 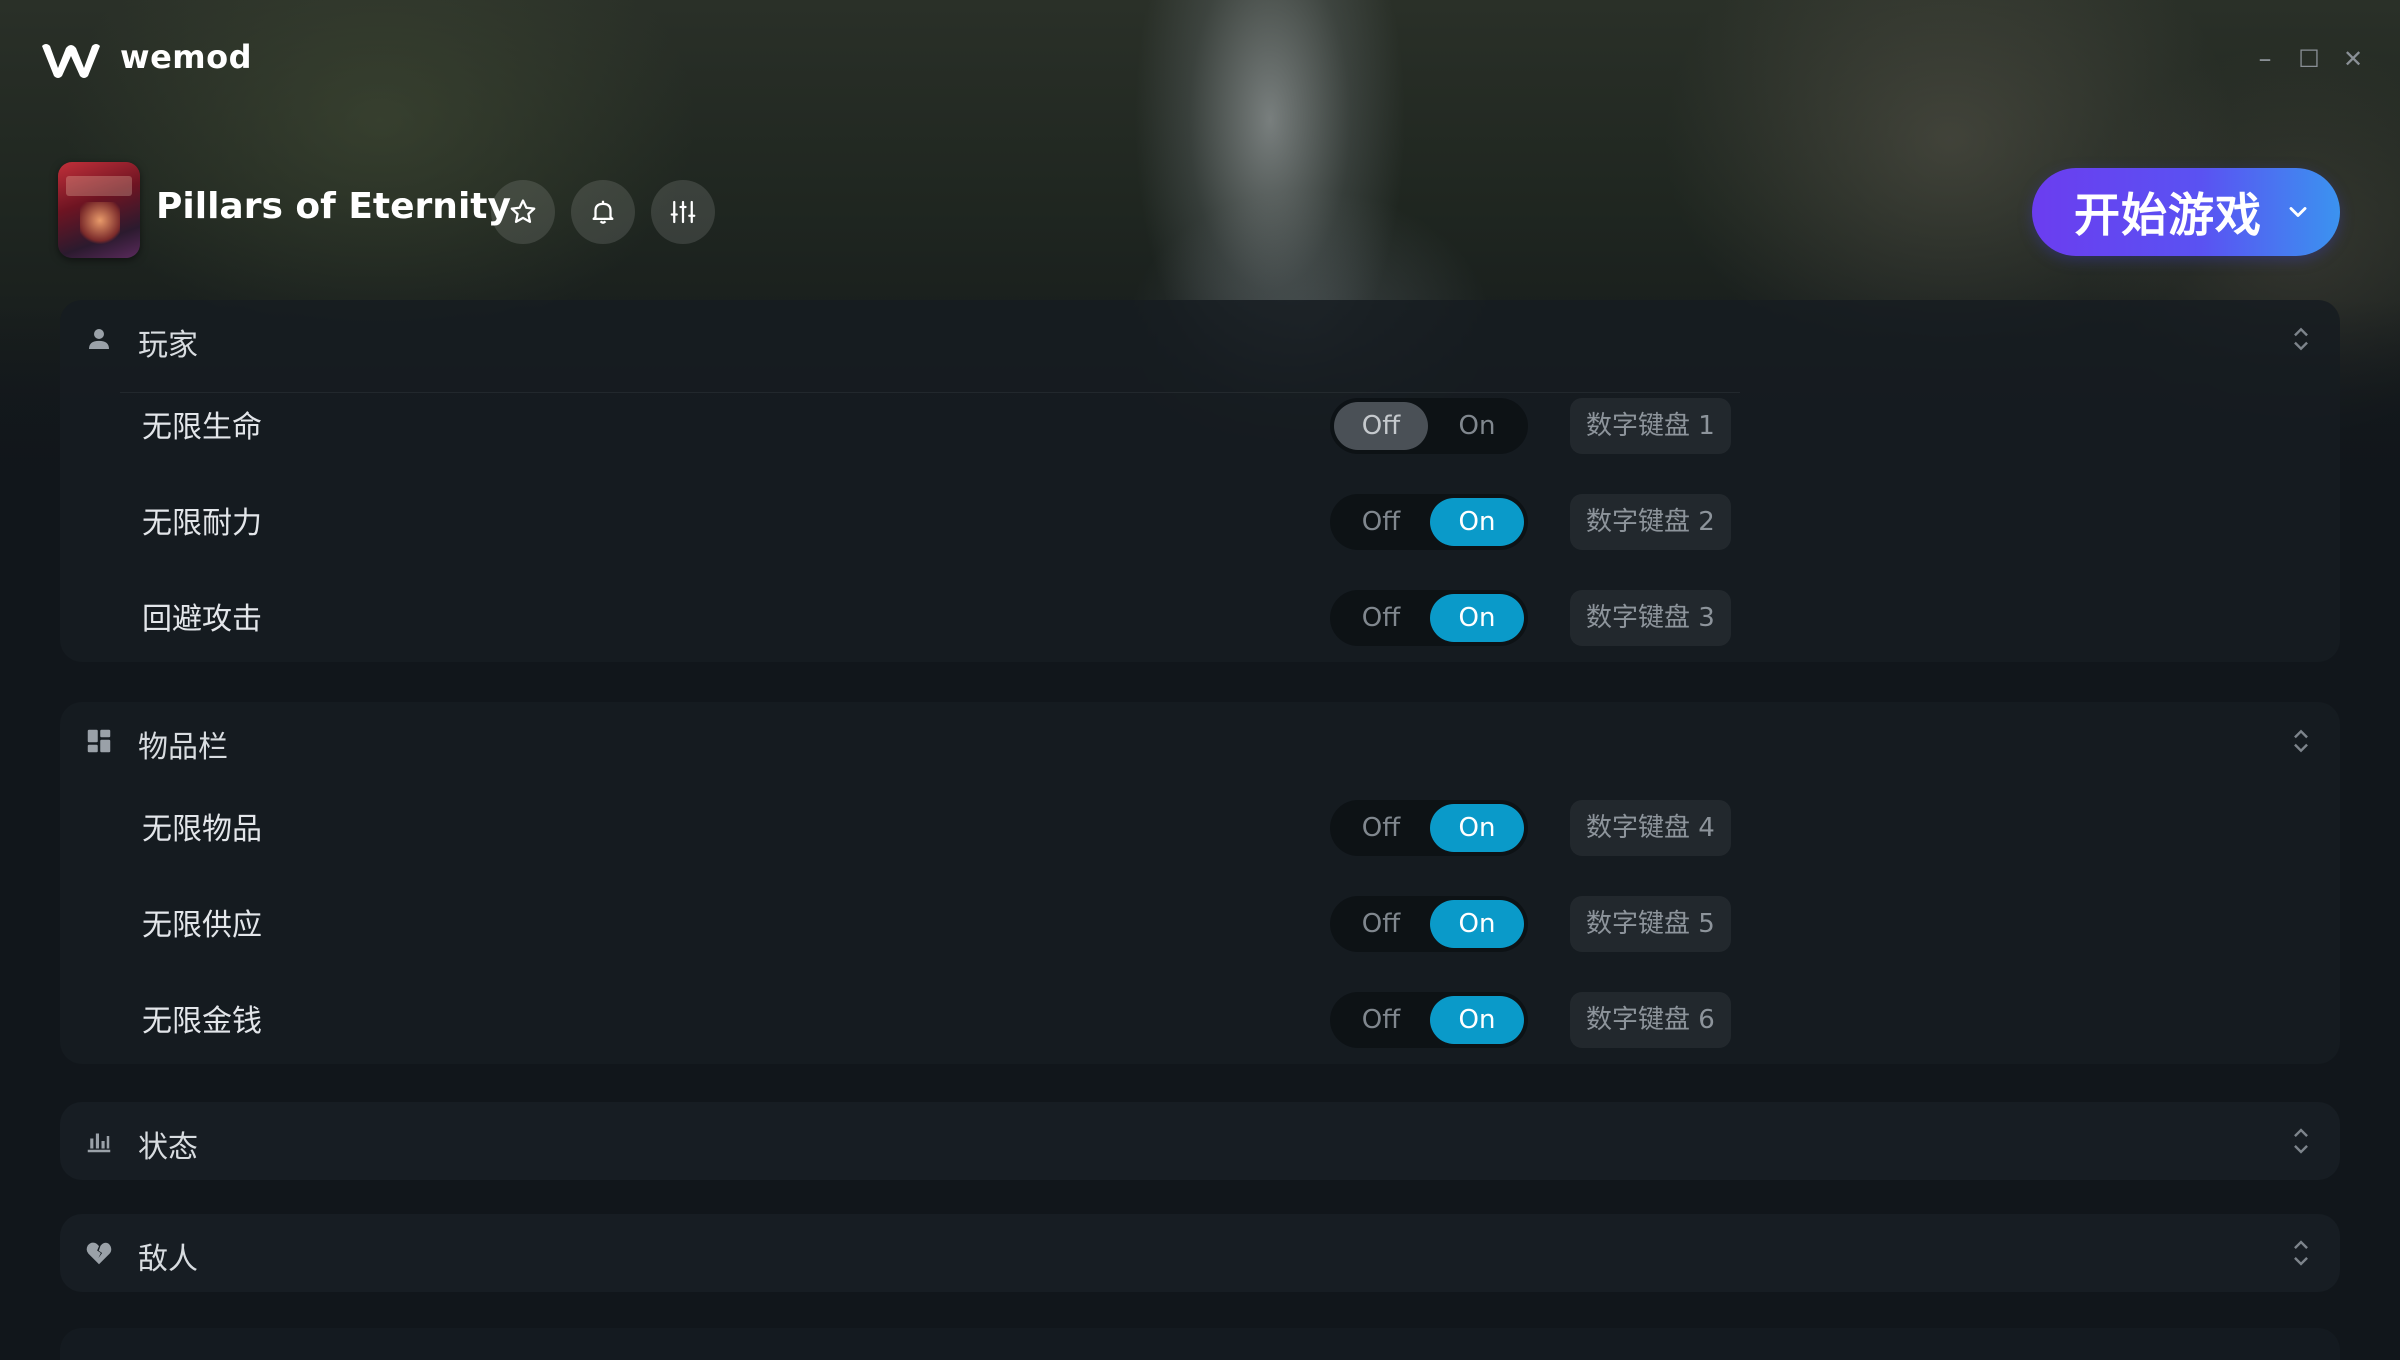 What do you see at coordinates (1650, 522) in the screenshot?
I see `hotkey-badge: 数字键盘 2` at bounding box center [1650, 522].